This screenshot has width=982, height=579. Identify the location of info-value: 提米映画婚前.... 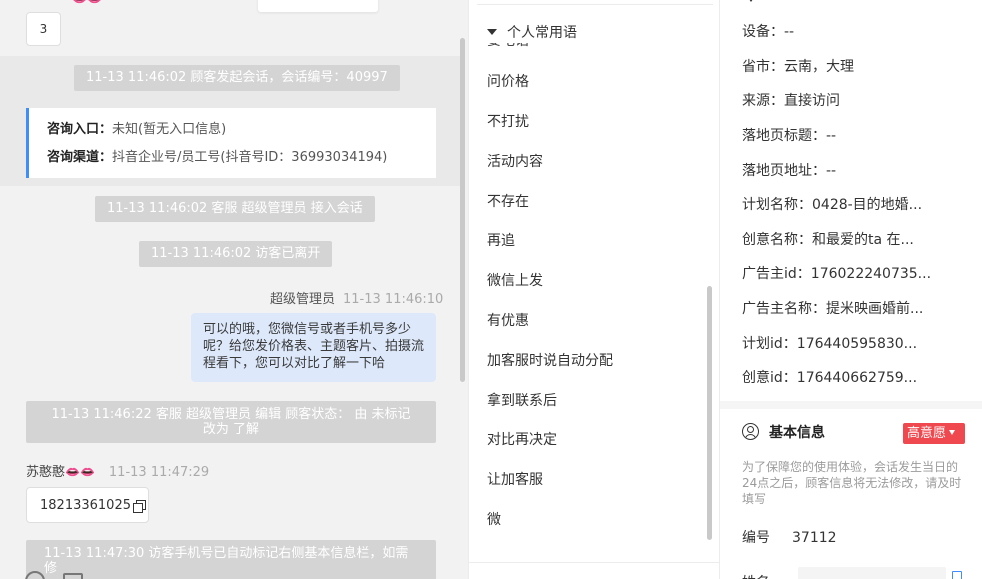
(875, 309).